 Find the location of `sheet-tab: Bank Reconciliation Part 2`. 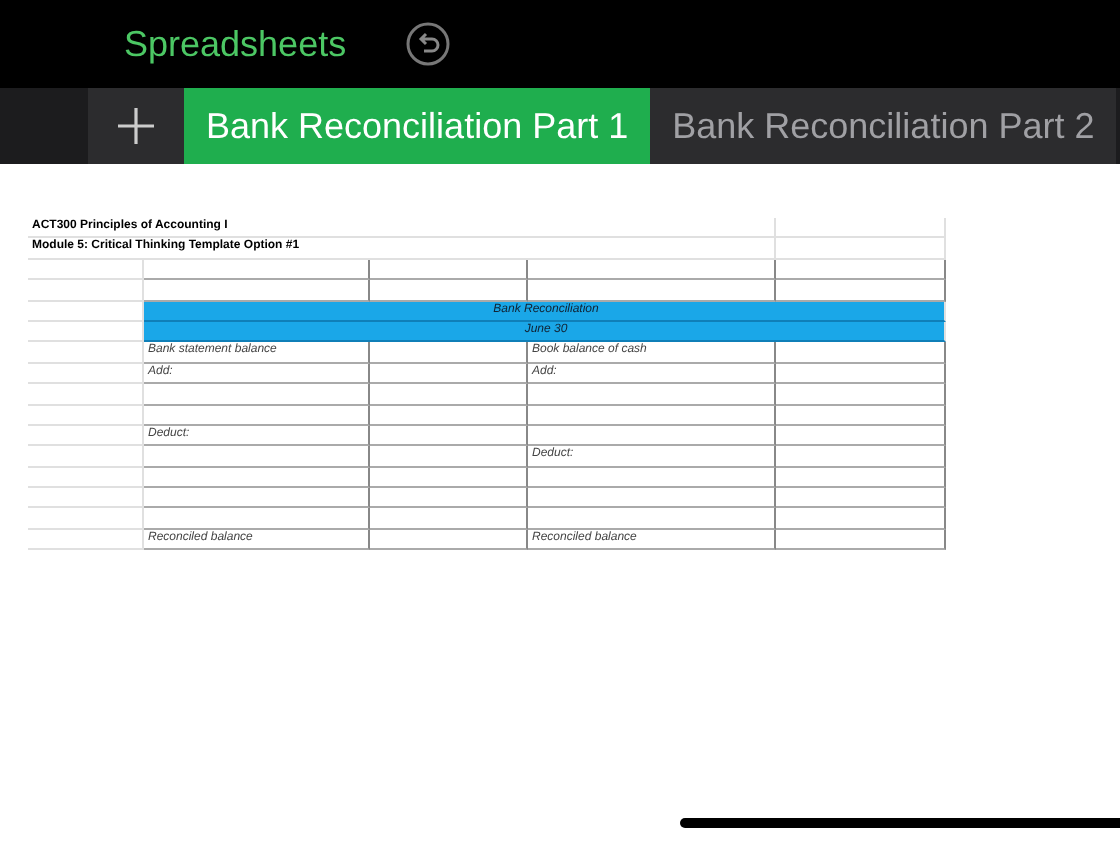

sheet-tab: Bank Reconciliation Part 2 is located at coordinates (883, 126).